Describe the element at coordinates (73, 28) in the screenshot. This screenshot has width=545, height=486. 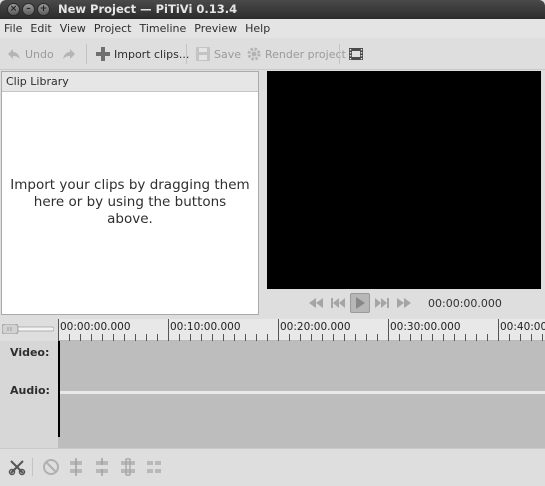
I see `menu-view: View` at that location.